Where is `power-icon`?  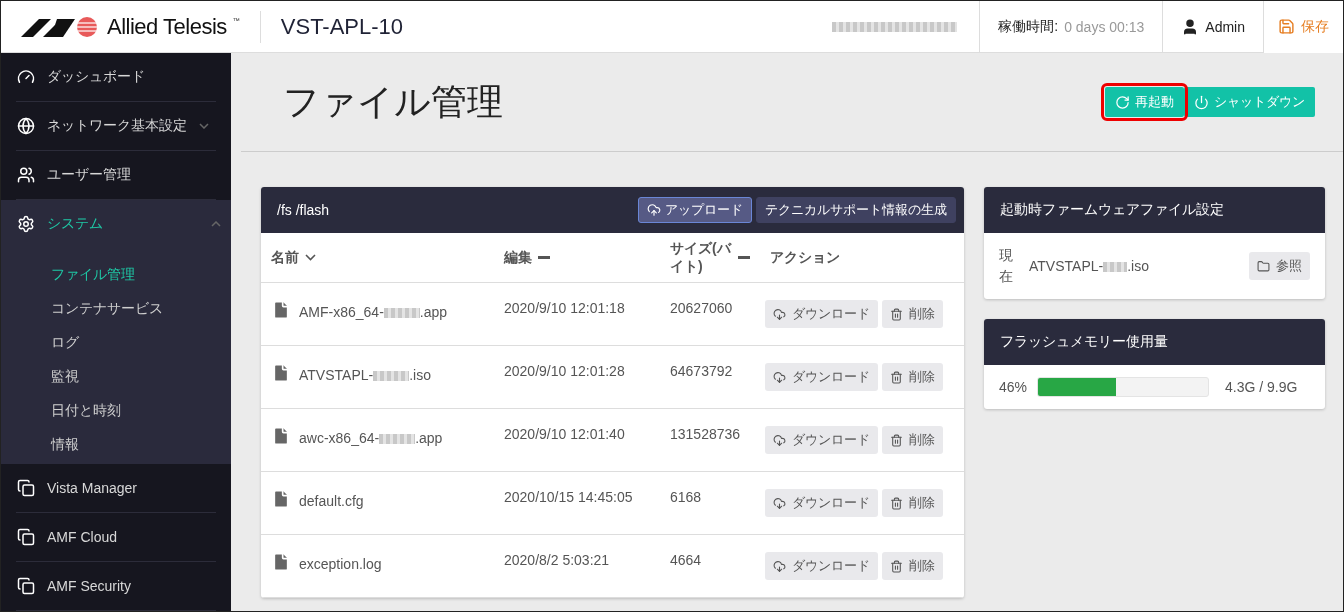 power-icon is located at coordinates (1201, 102).